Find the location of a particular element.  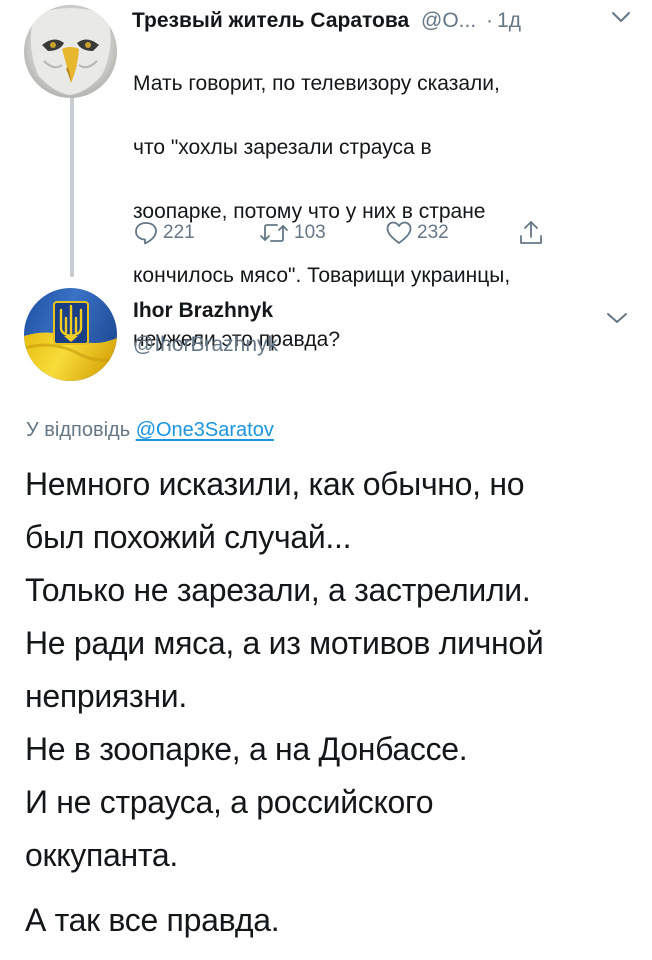

author-handle: @IhorBrazhnyk is located at coordinates (205, 345).